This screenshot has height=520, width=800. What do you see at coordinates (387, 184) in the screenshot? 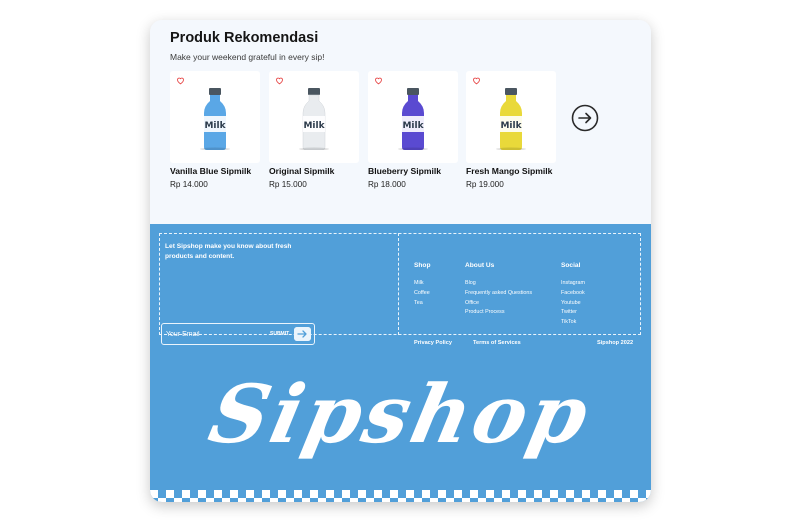
I see `product-price: Rp 18.000` at bounding box center [387, 184].